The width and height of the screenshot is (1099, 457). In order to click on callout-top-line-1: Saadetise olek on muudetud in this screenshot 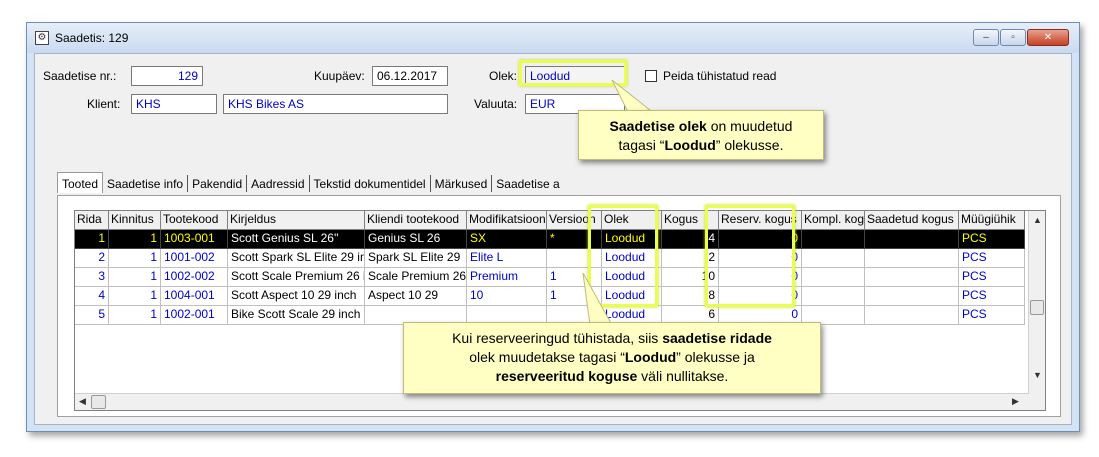, I will do `click(701, 126)`.